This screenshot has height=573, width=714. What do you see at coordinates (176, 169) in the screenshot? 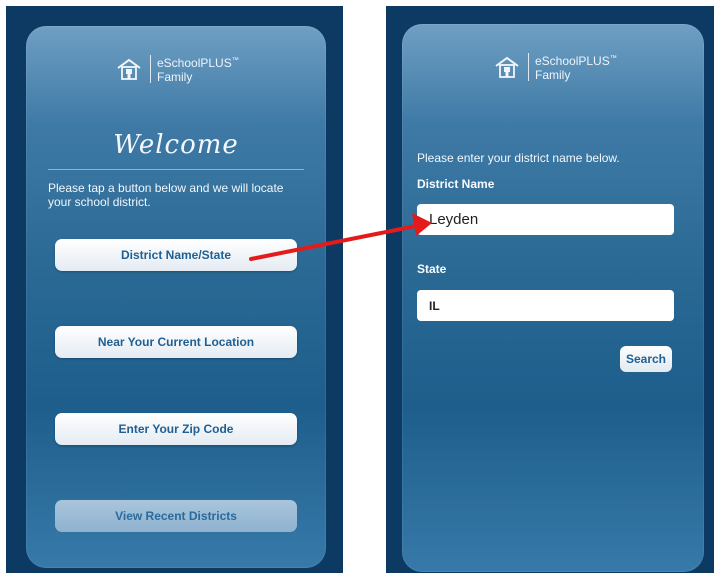
I see `title-divider` at bounding box center [176, 169].